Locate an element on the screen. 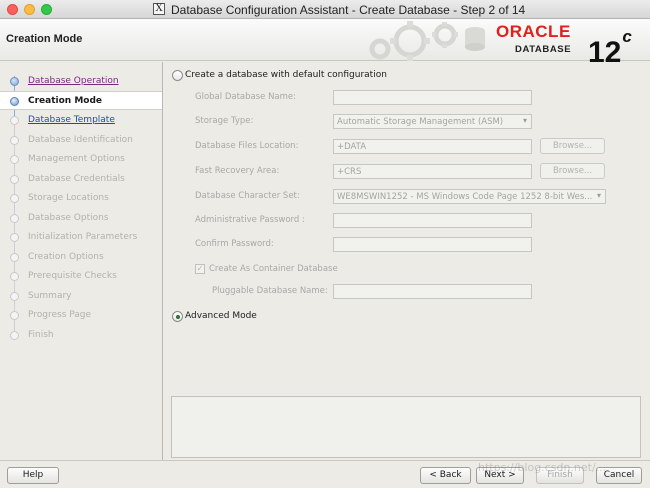 Image resolution: width=650 pixels, height=488 pixels. sidebar-step-initialization-parameters: Initialization Parameters is located at coordinates (81, 237).